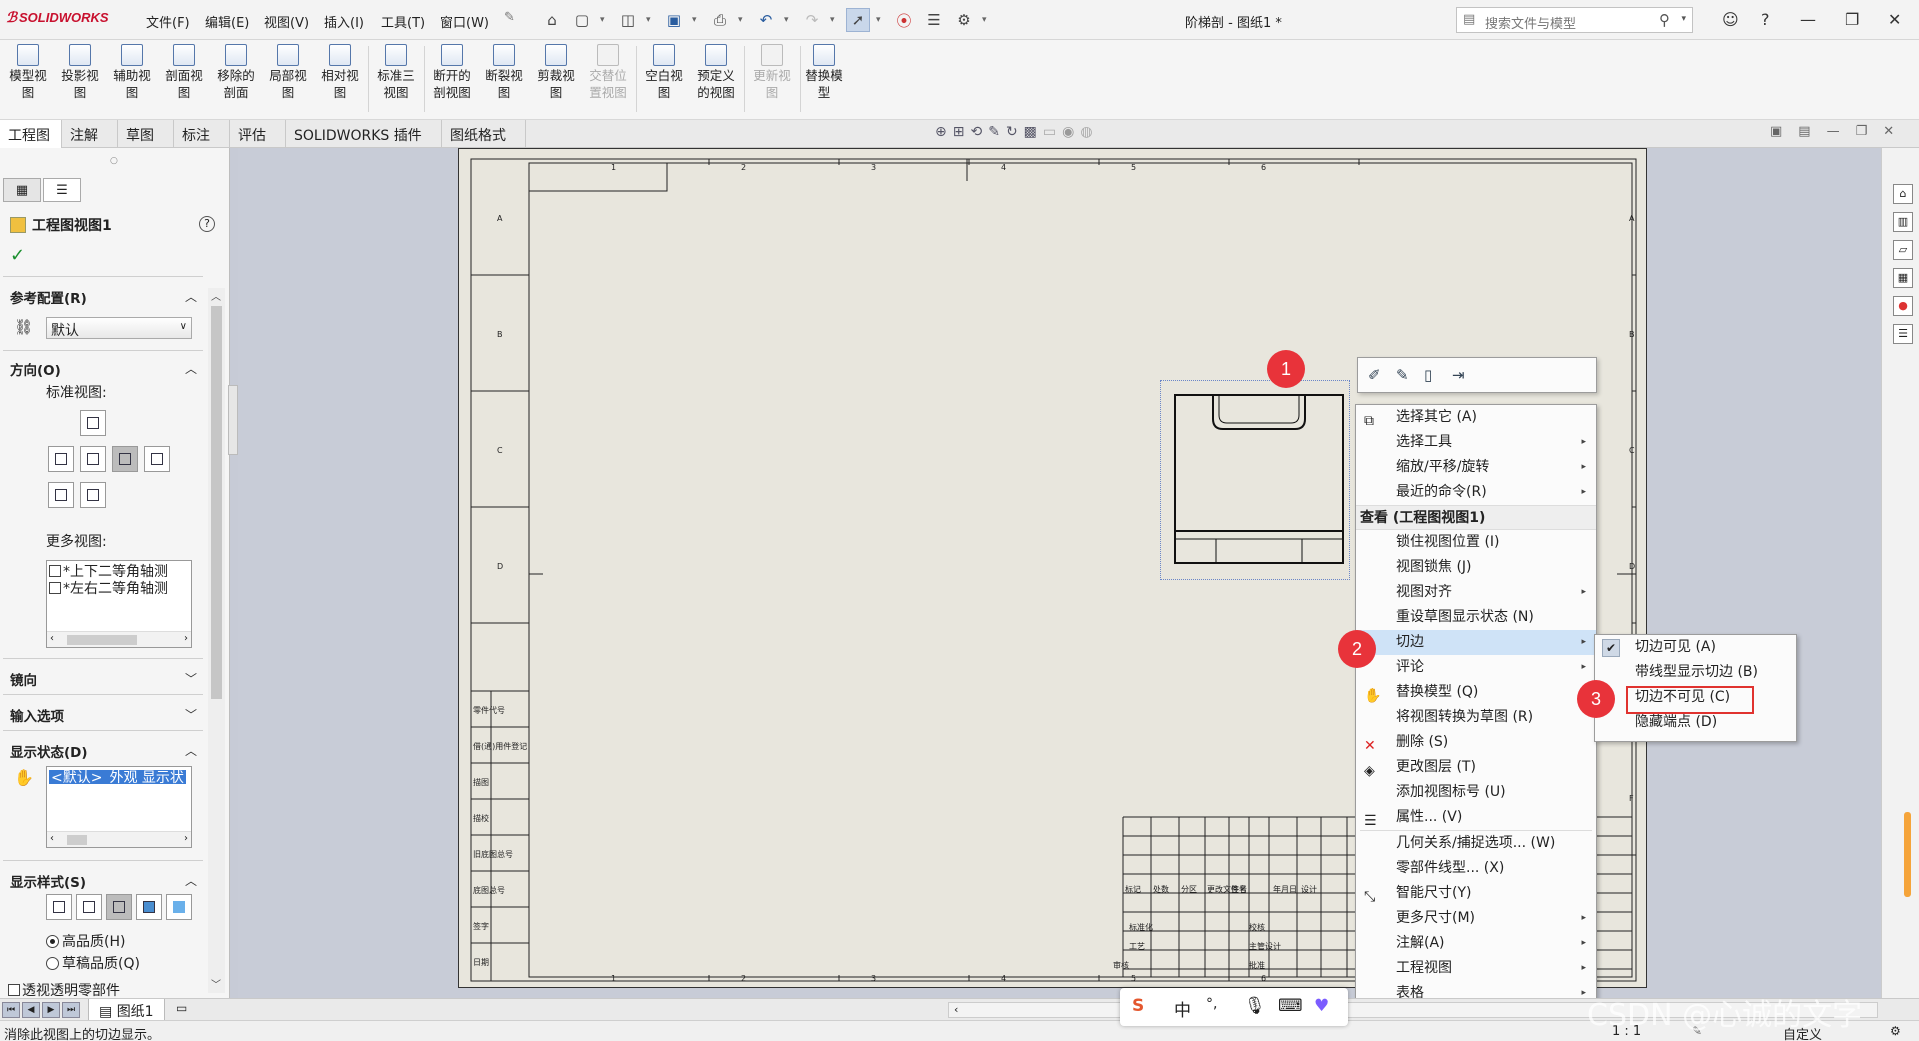 The width and height of the screenshot is (1919, 1041). What do you see at coordinates (168, 21) in the screenshot?
I see `menu-file: 文件(F)` at bounding box center [168, 21].